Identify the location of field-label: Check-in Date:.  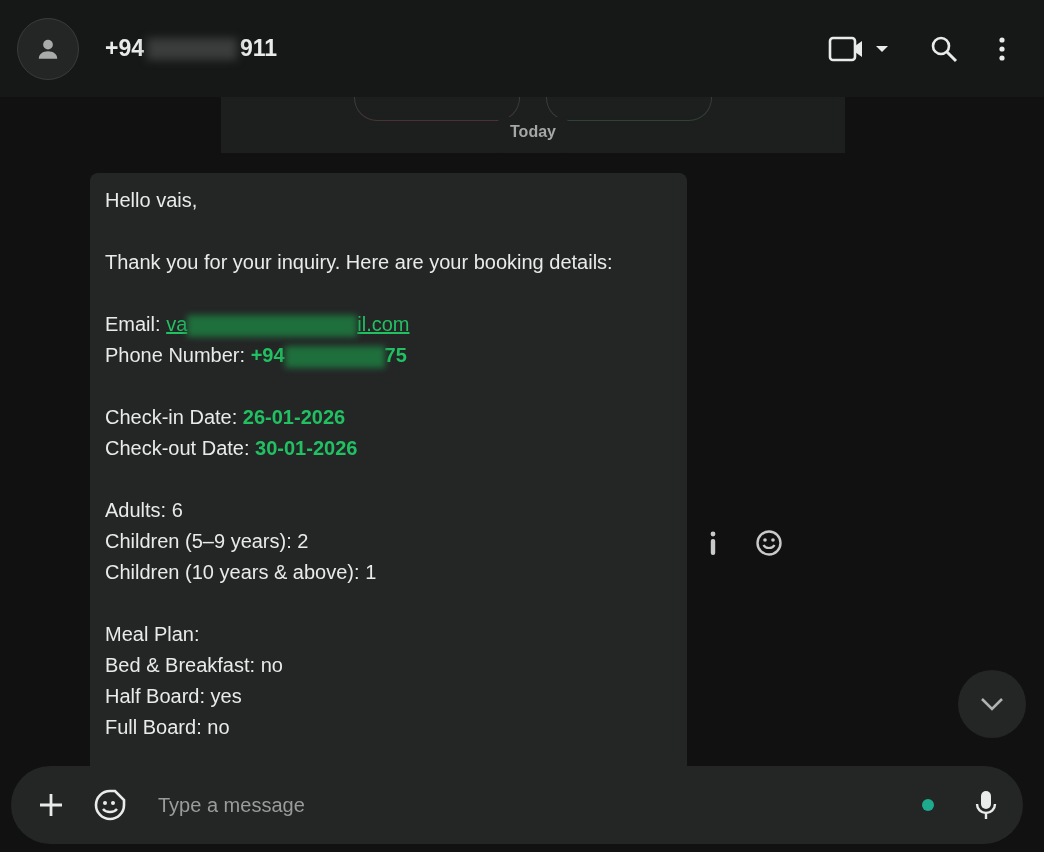
(171, 417).